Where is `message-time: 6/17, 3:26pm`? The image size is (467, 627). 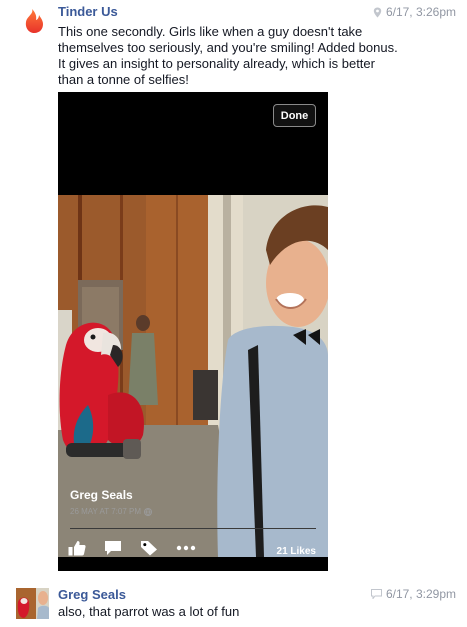
message-time: 6/17, 3:26pm is located at coordinates (420, 12).